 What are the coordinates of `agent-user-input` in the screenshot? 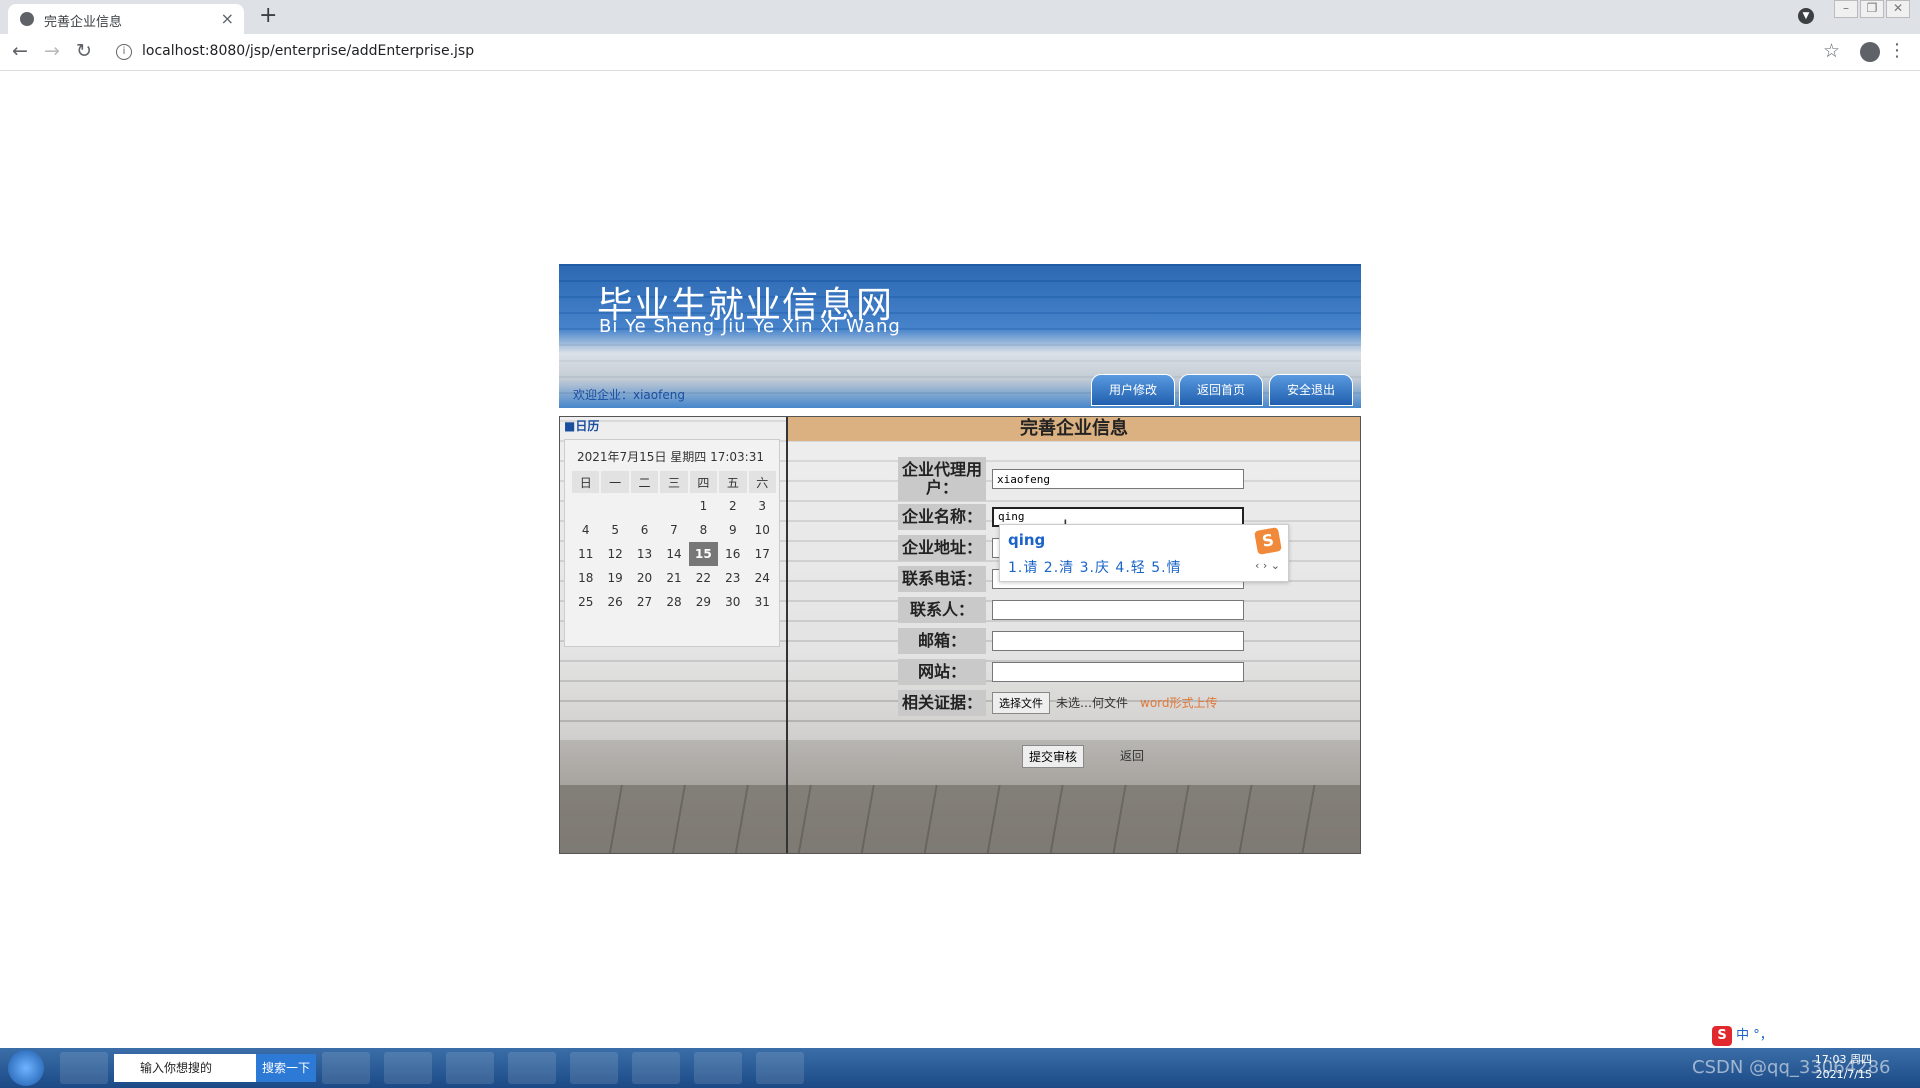 It's located at (1118, 479).